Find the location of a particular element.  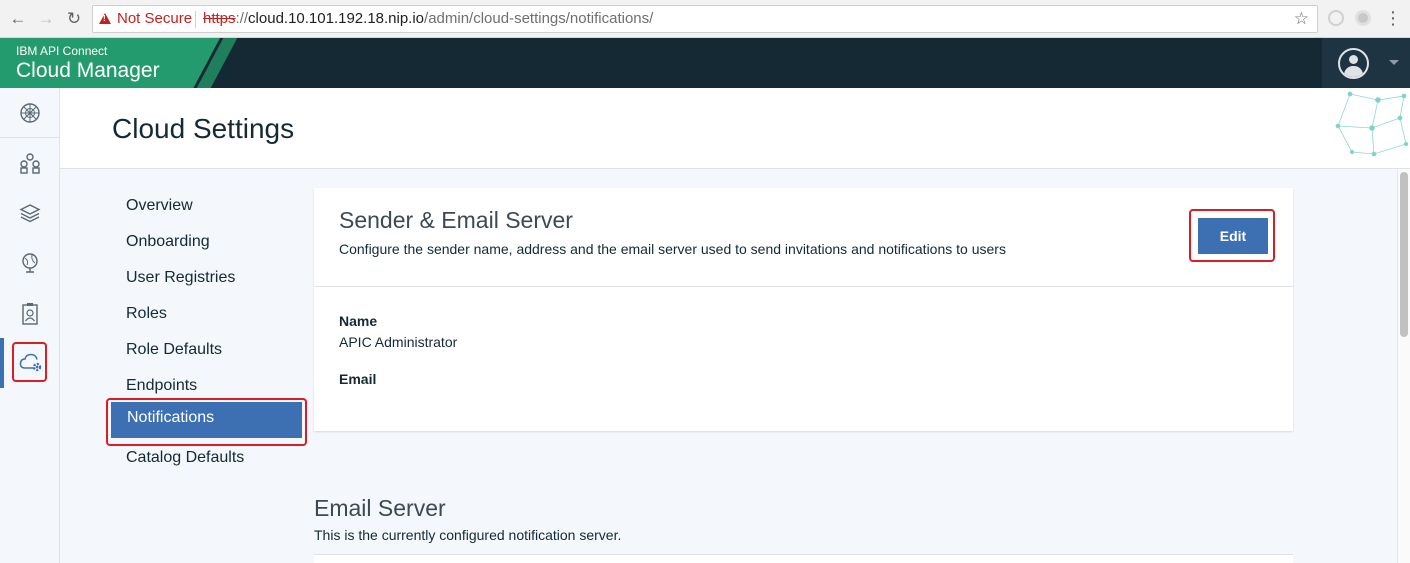

browser-menu-icon: ⋮ is located at coordinates (1393, 18).